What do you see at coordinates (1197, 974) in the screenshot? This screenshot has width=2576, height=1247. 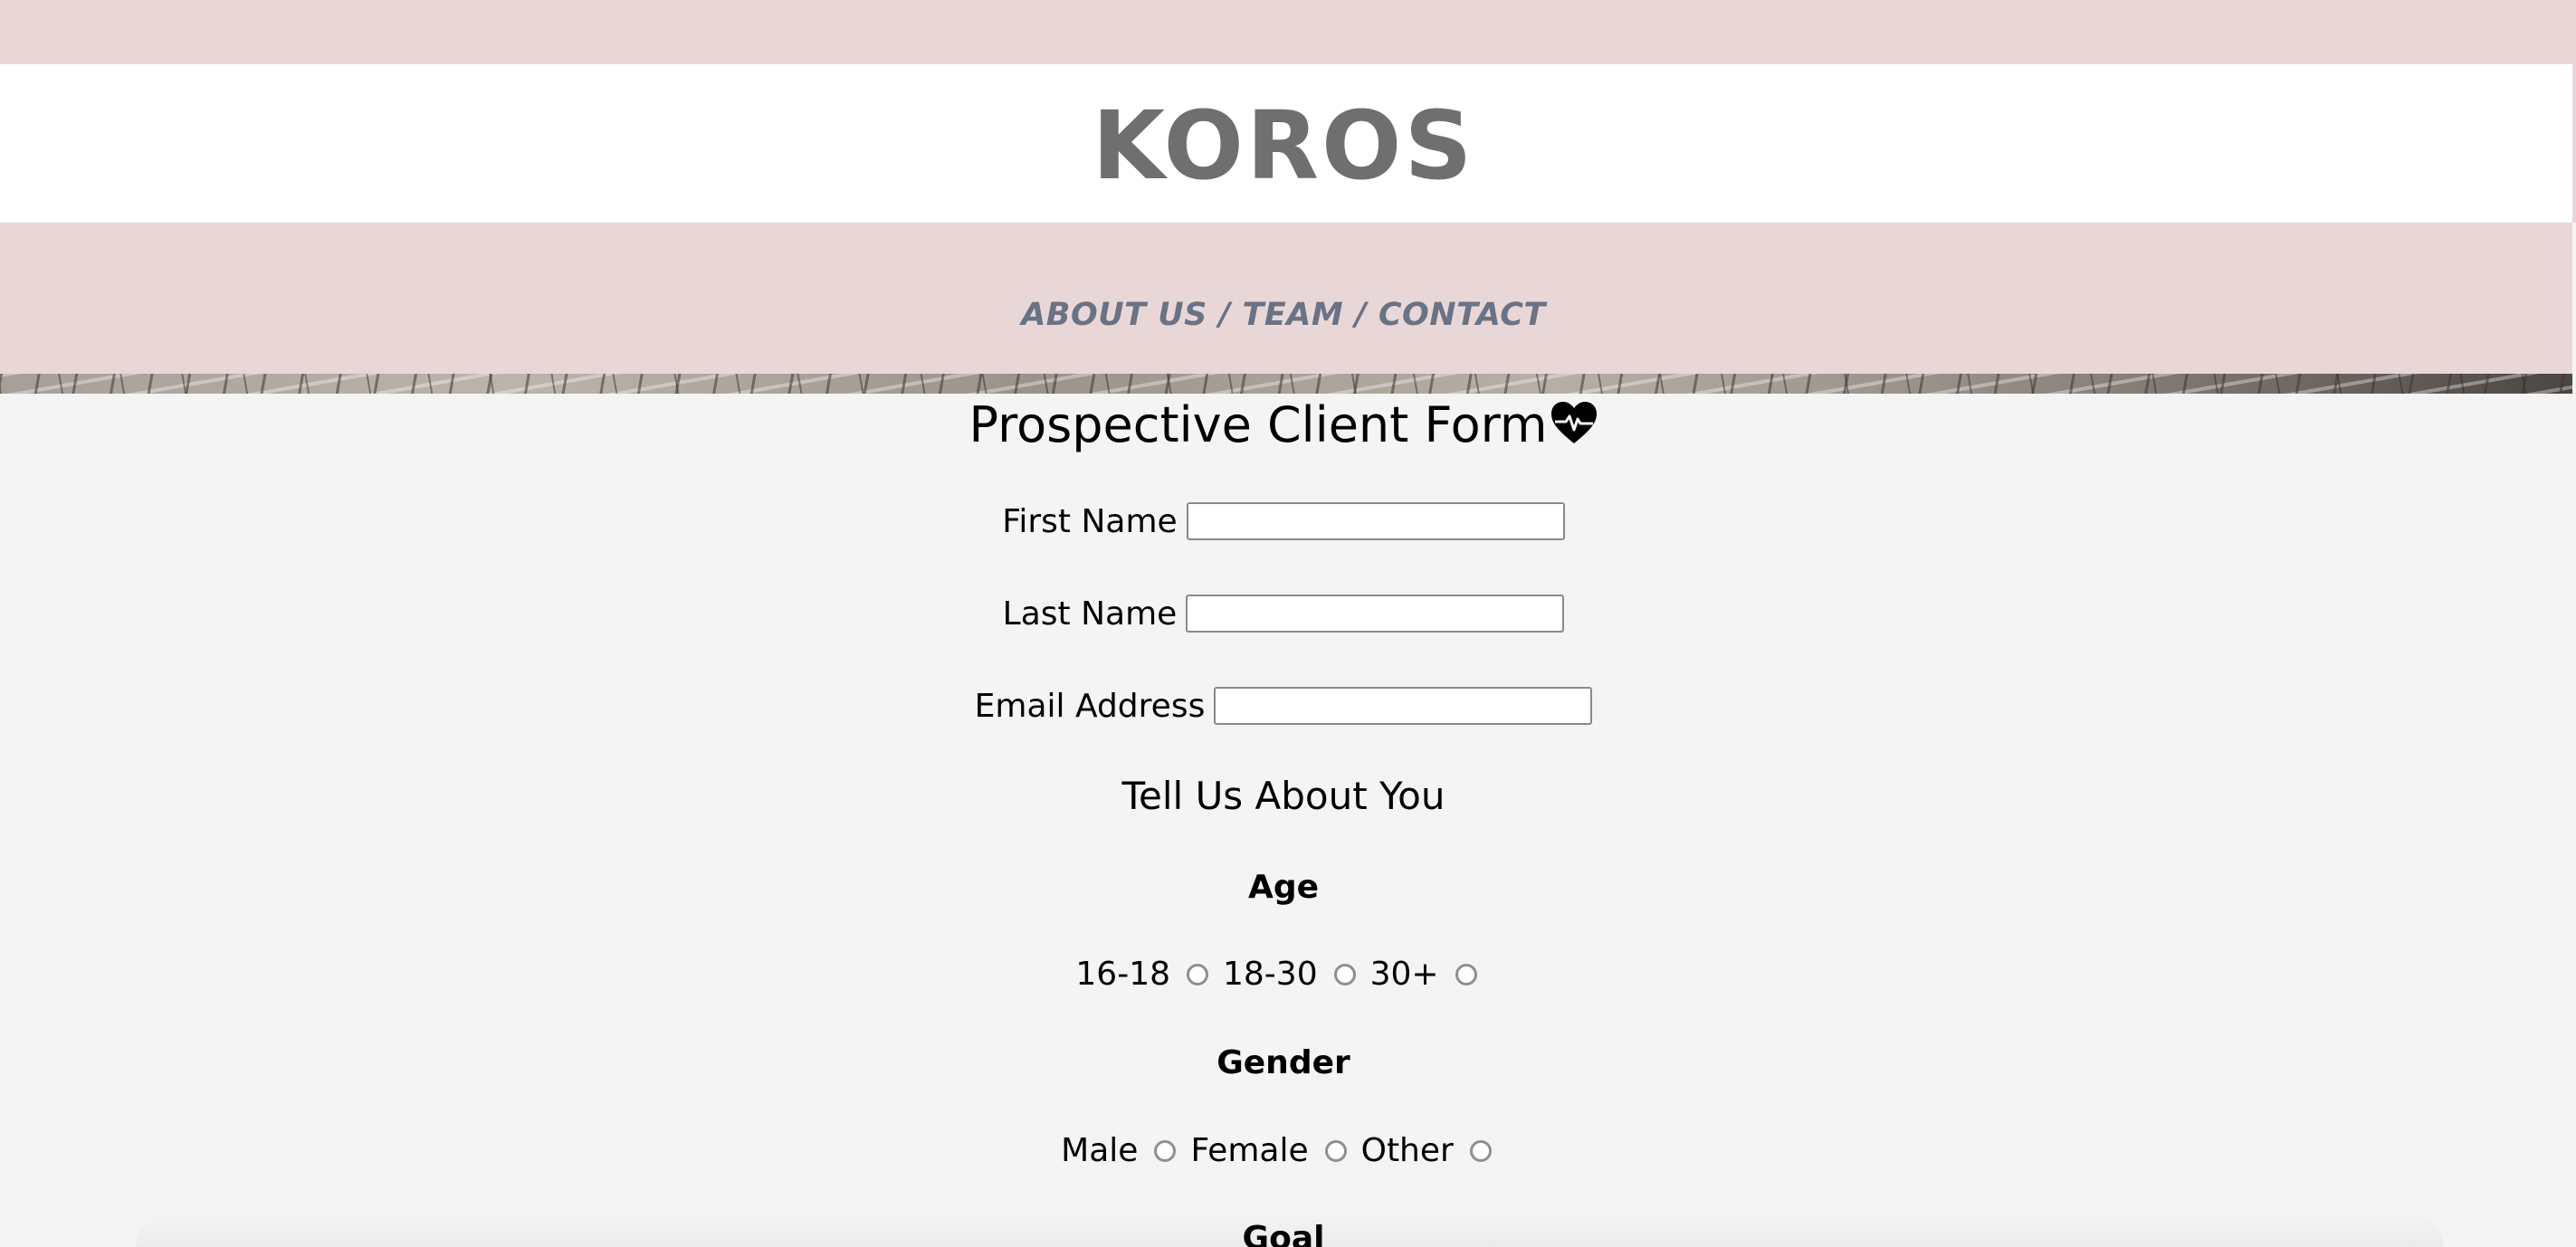 I see `age-16-18-radio` at bounding box center [1197, 974].